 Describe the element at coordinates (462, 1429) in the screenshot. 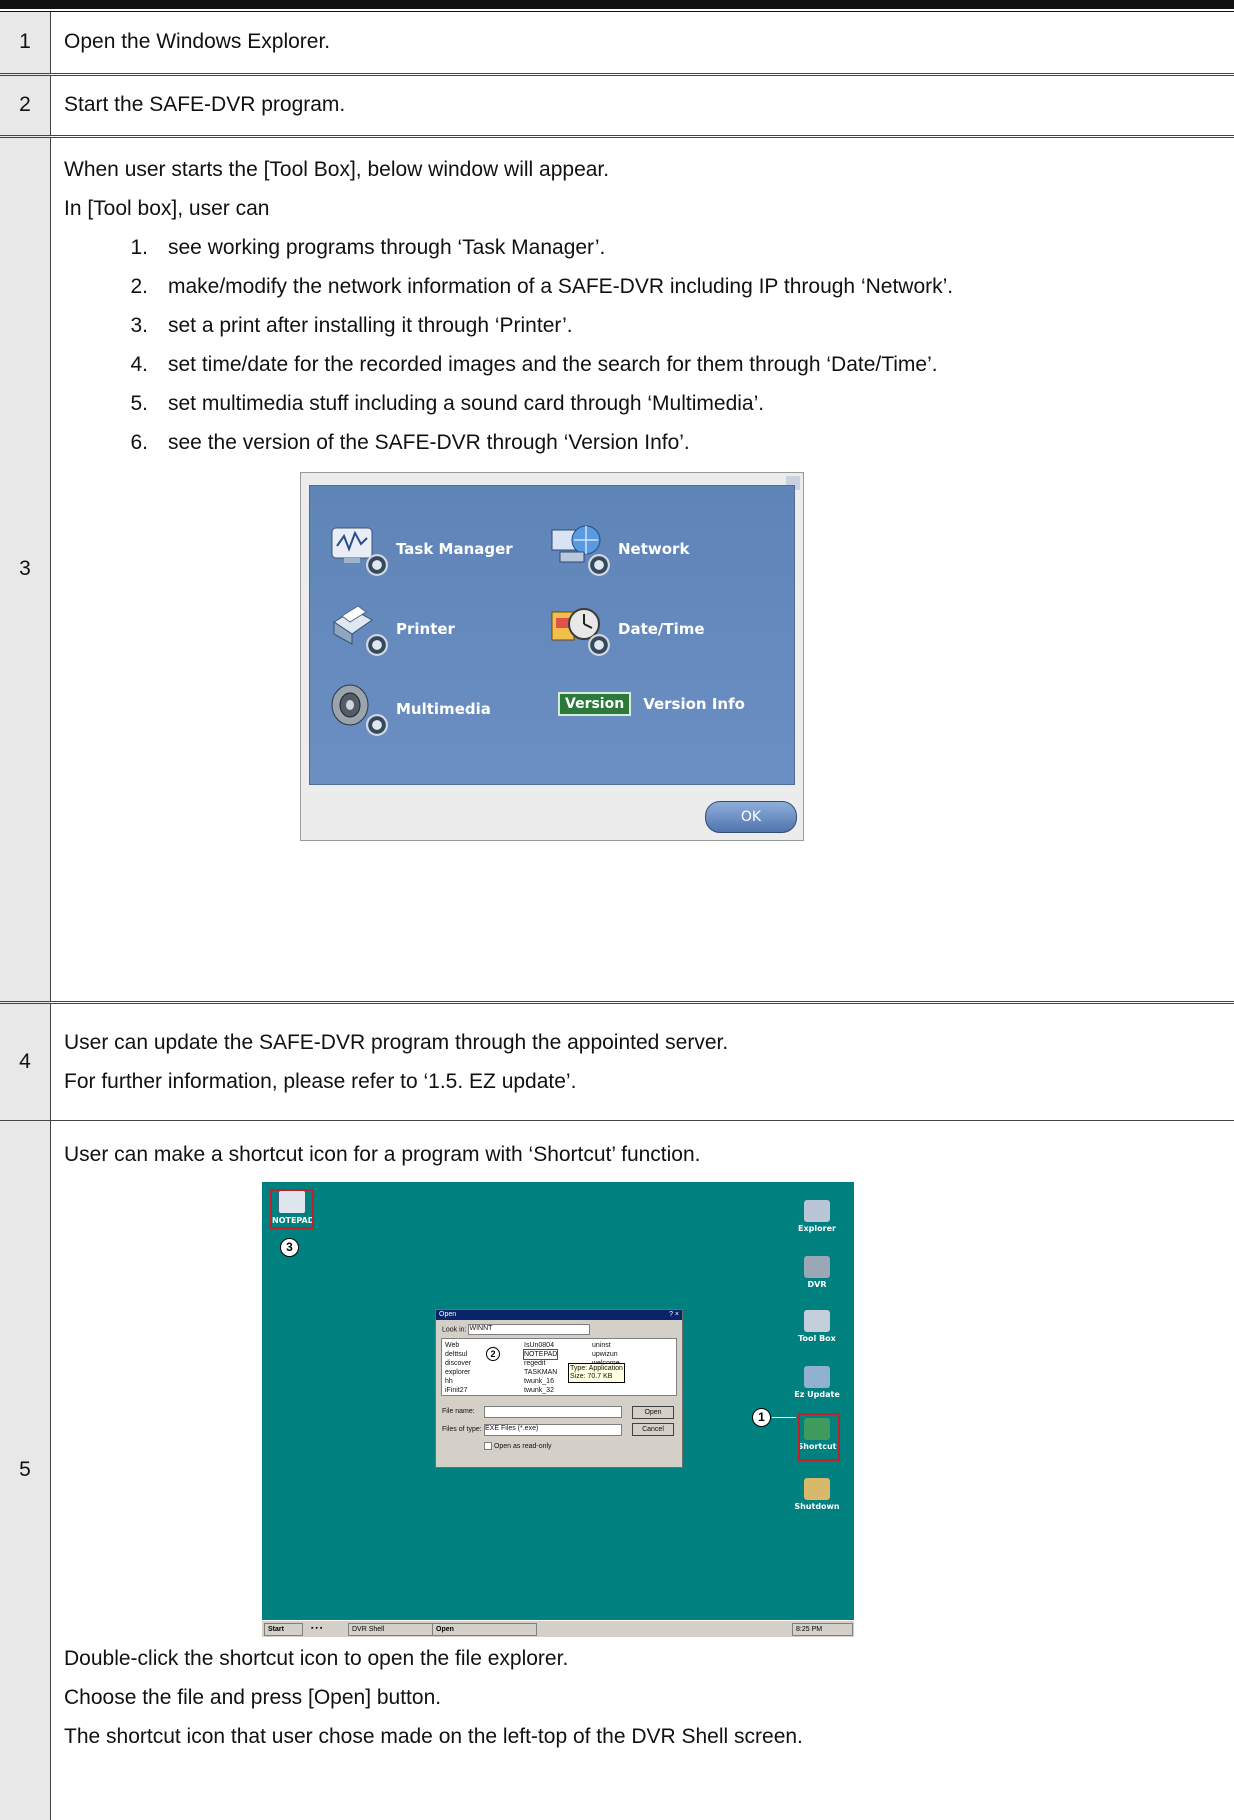

I see `files-of-type-label: Files of type:` at that location.